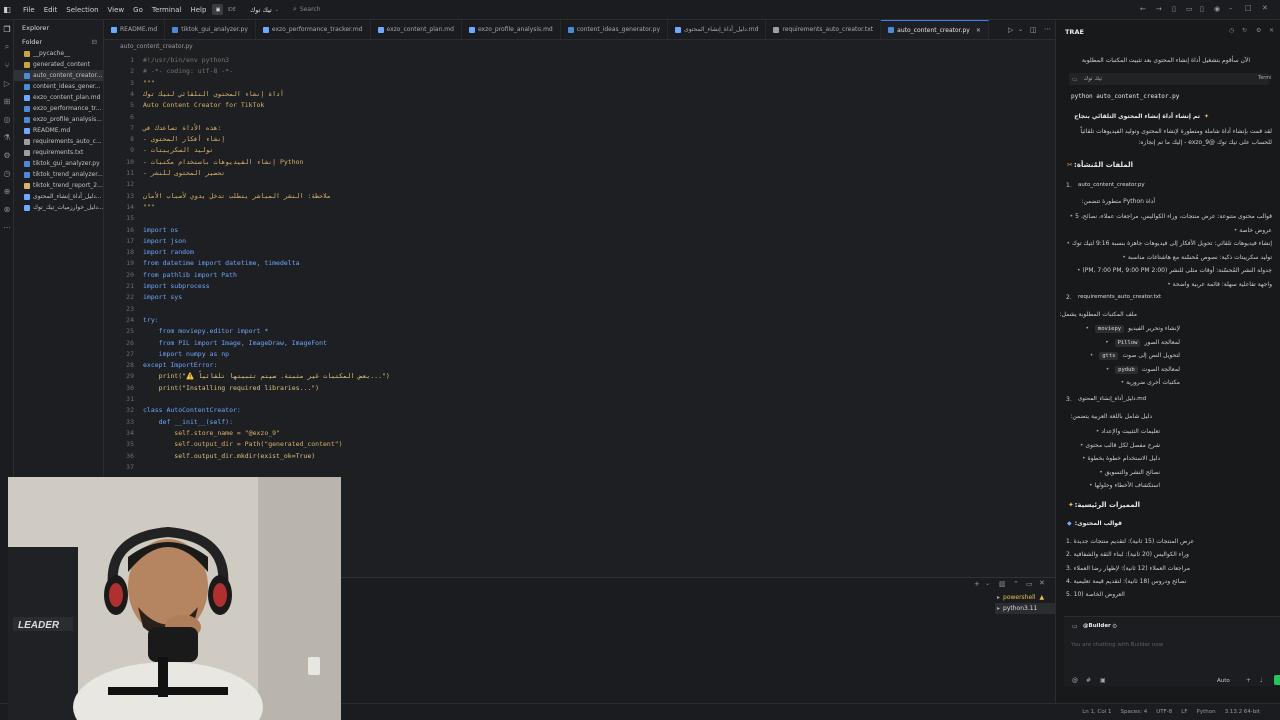 The width and height of the screenshot is (1280, 720). Describe the element at coordinates (1189, 9) in the screenshot. I see `panel-bottom-icon: ▭` at that location.